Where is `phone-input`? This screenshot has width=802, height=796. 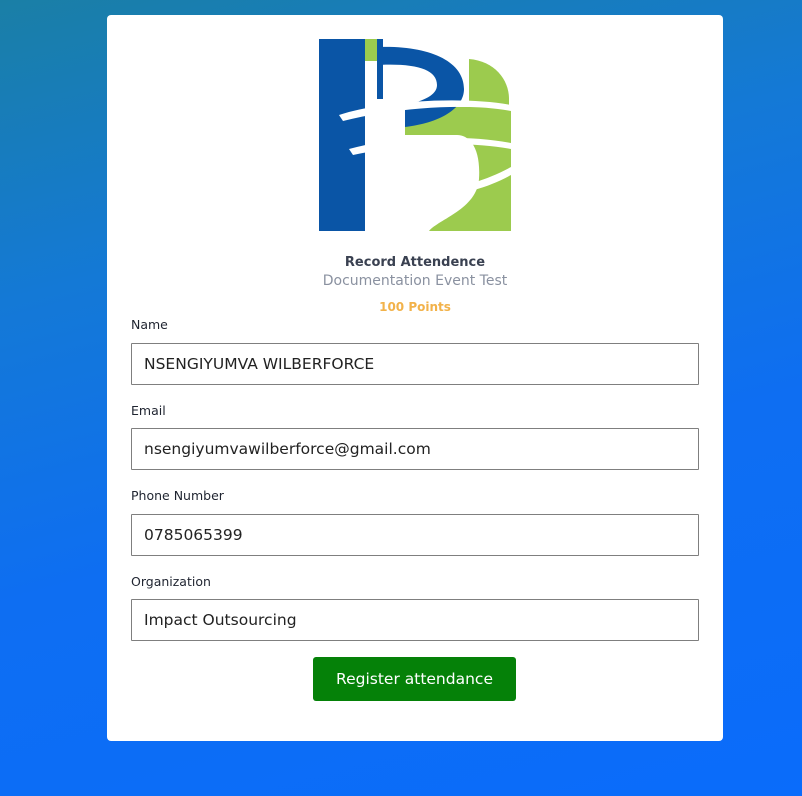 phone-input is located at coordinates (415, 535).